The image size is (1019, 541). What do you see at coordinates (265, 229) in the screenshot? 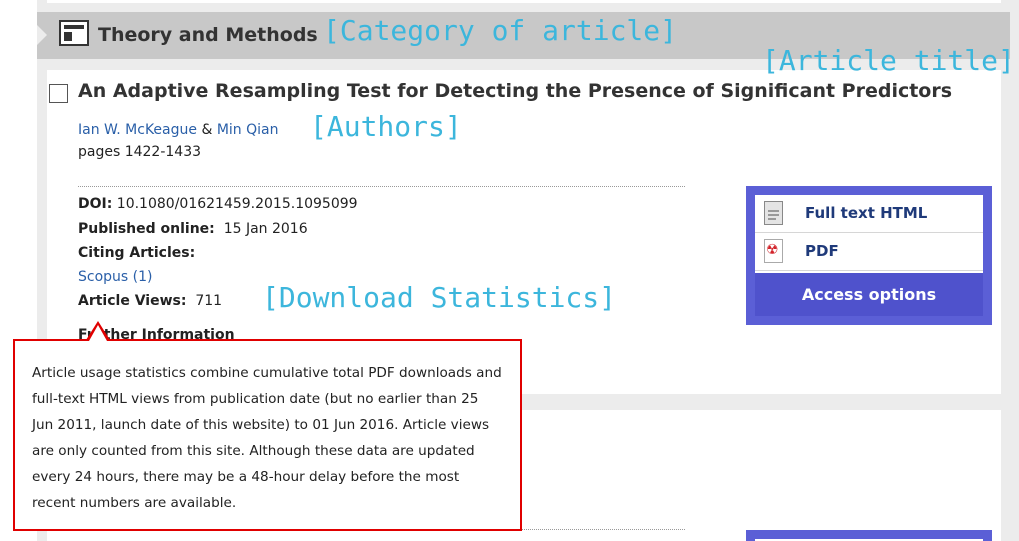
I see `published-value: 15 Jan 2016` at bounding box center [265, 229].